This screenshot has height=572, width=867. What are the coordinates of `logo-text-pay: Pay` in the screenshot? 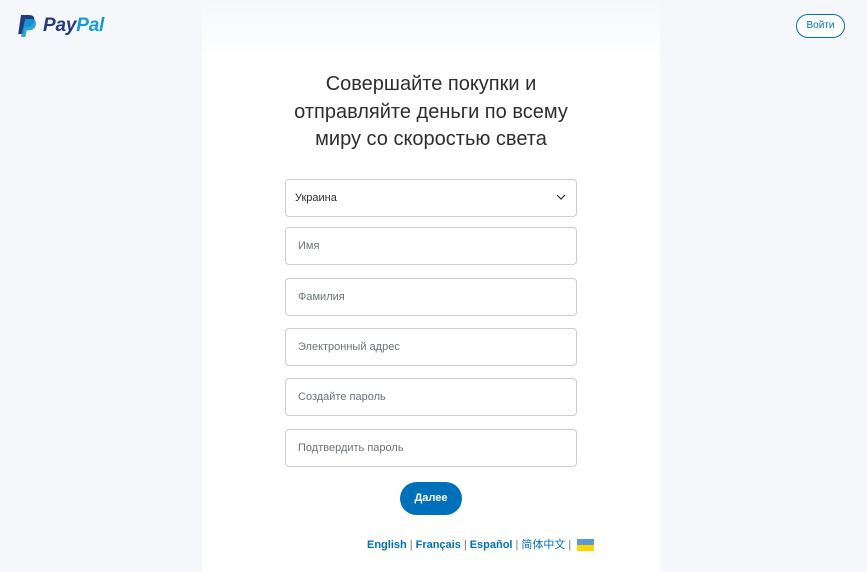 It's located at (60, 25).